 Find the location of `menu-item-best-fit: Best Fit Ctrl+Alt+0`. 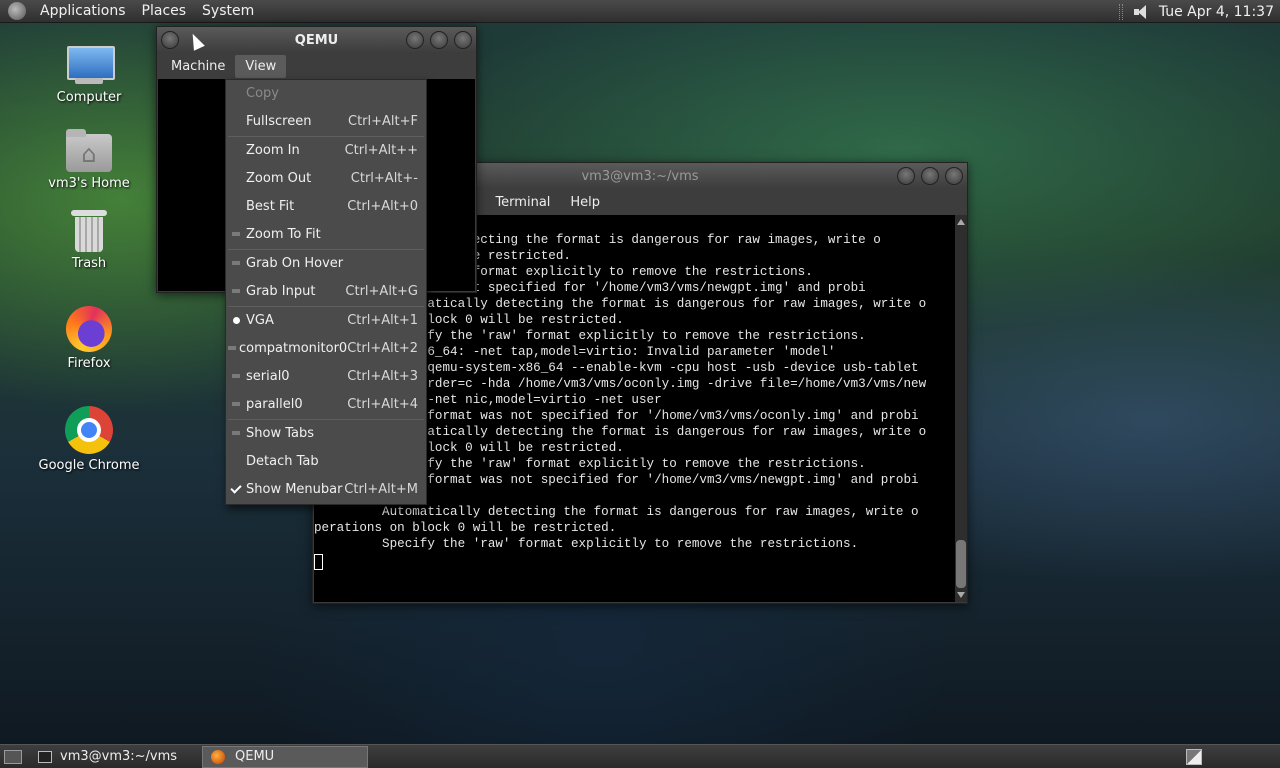

menu-item-best-fit: Best Fit Ctrl+Alt+0 is located at coordinates (326, 206).